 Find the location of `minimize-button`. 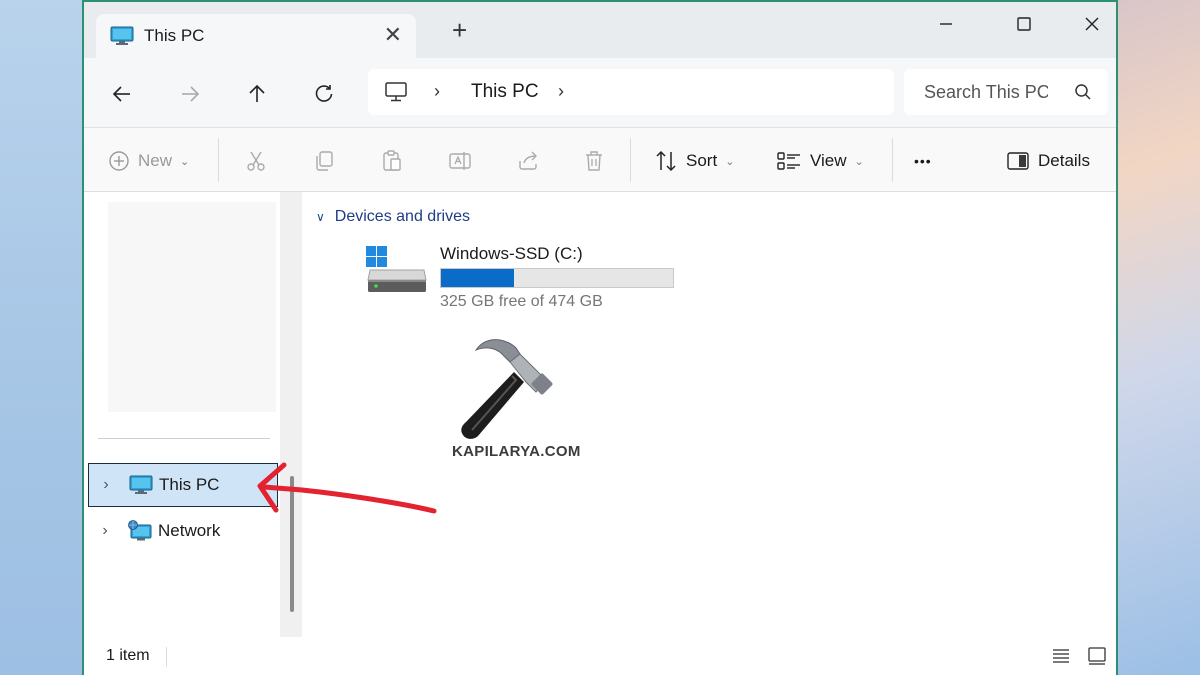

minimize-button is located at coordinates (946, 24).